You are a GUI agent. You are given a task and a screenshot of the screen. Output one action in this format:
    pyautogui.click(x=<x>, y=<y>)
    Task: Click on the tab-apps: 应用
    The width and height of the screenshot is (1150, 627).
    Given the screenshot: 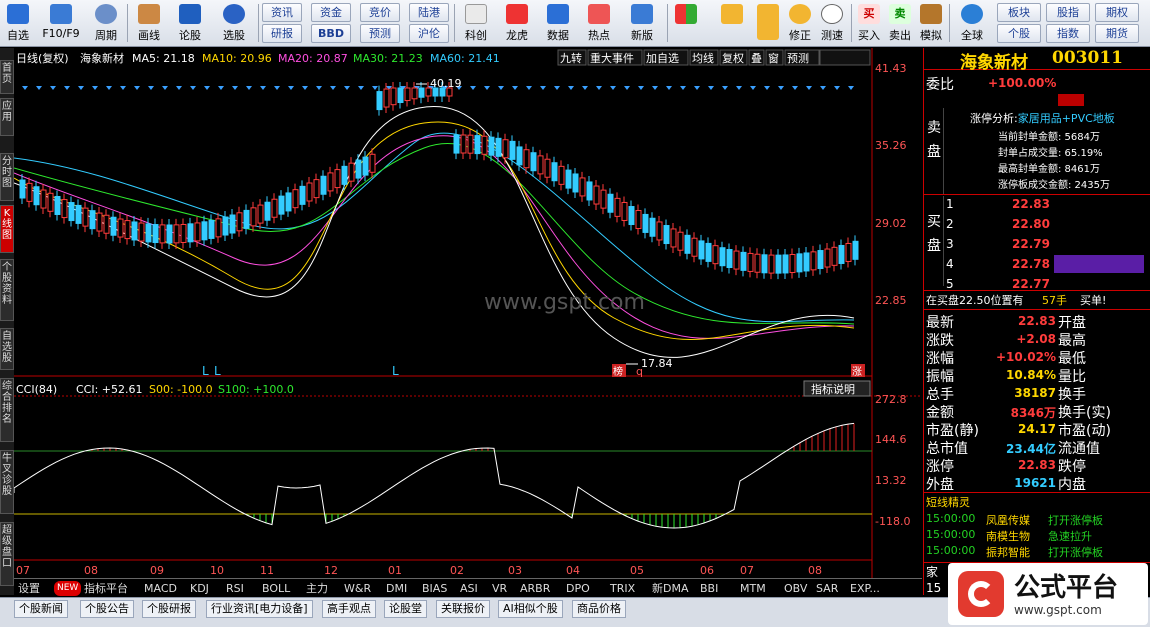 What is the action you would take?
    pyautogui.click(x=7, y=117)
    